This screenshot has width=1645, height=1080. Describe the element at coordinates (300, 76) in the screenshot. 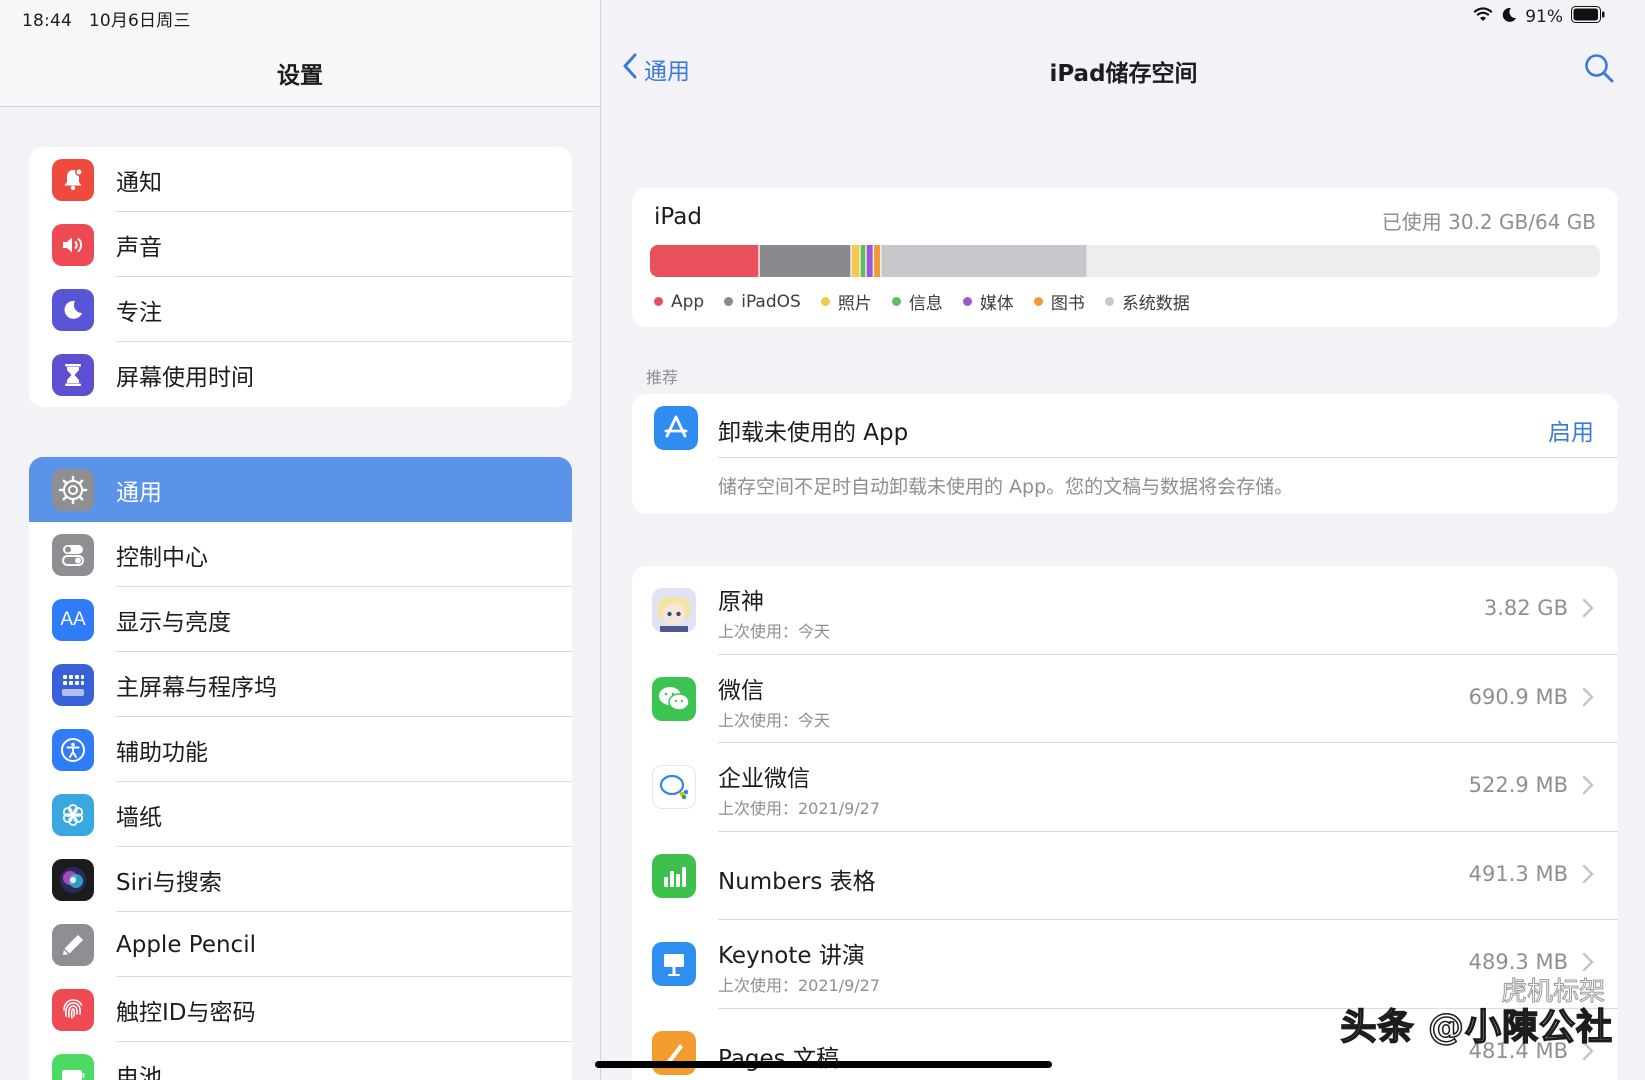

I see `sidebar-title: 设置` at that location.